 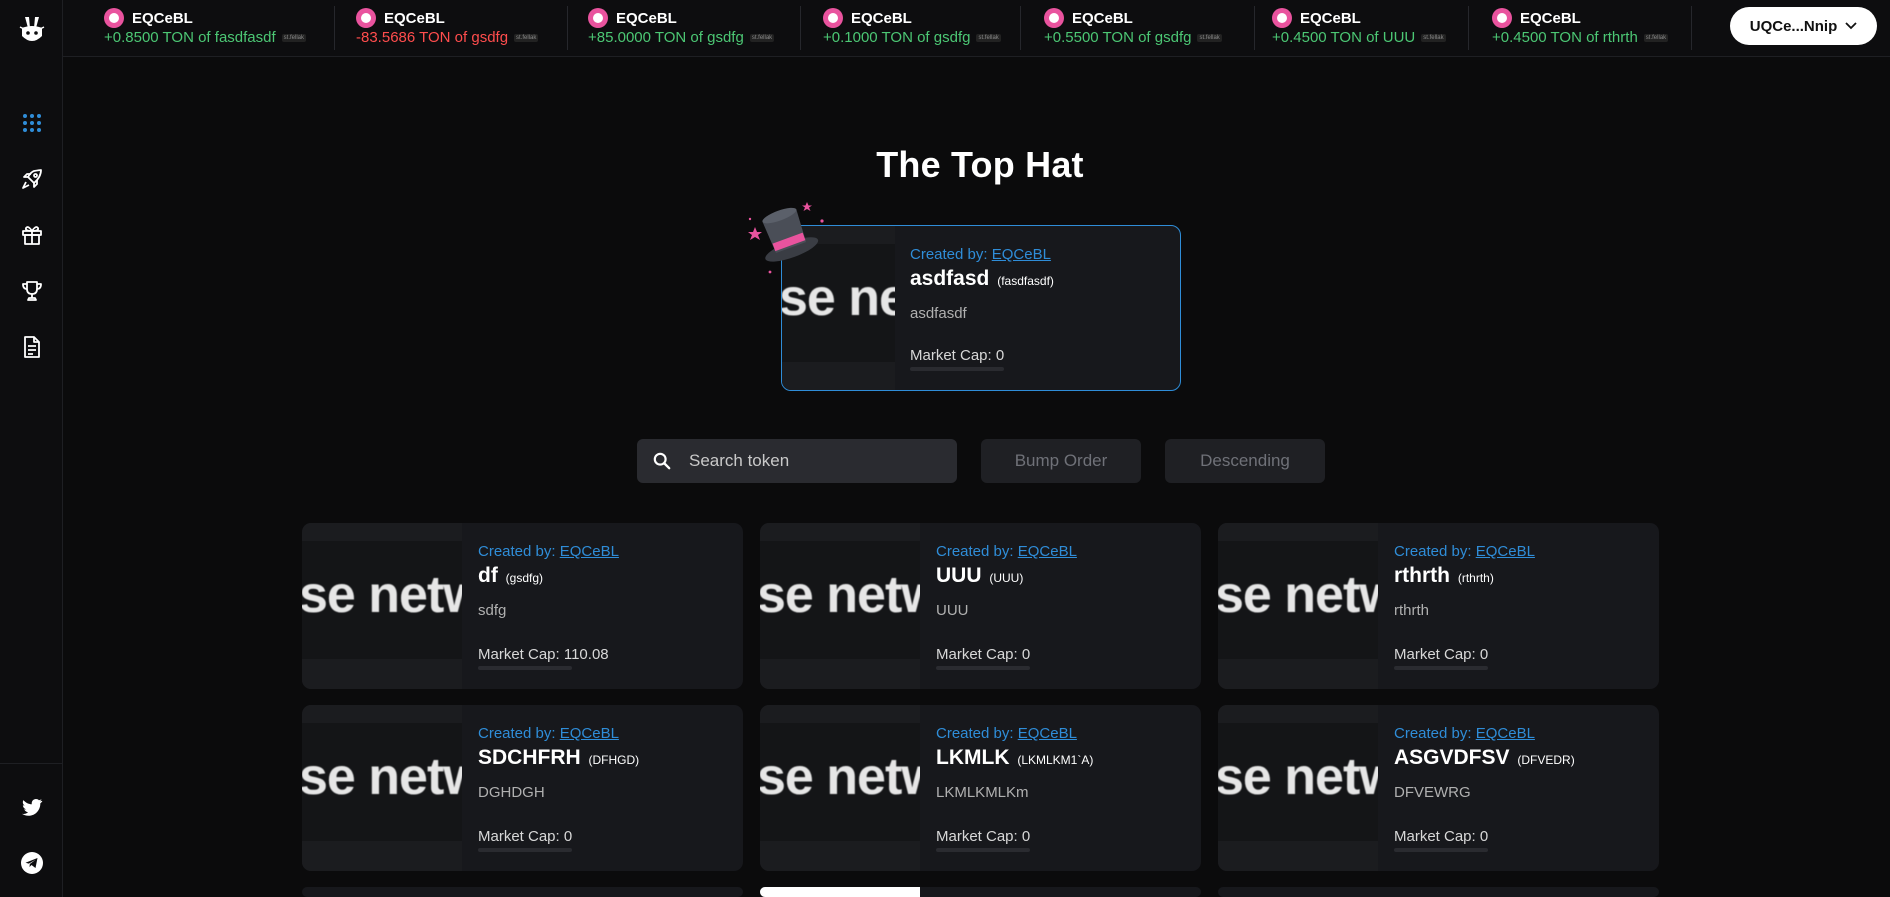 I want to click on ticker-item: EQCeBL +0.4500 TON of rthrth st.fellak, so click(x=1592, y=28).